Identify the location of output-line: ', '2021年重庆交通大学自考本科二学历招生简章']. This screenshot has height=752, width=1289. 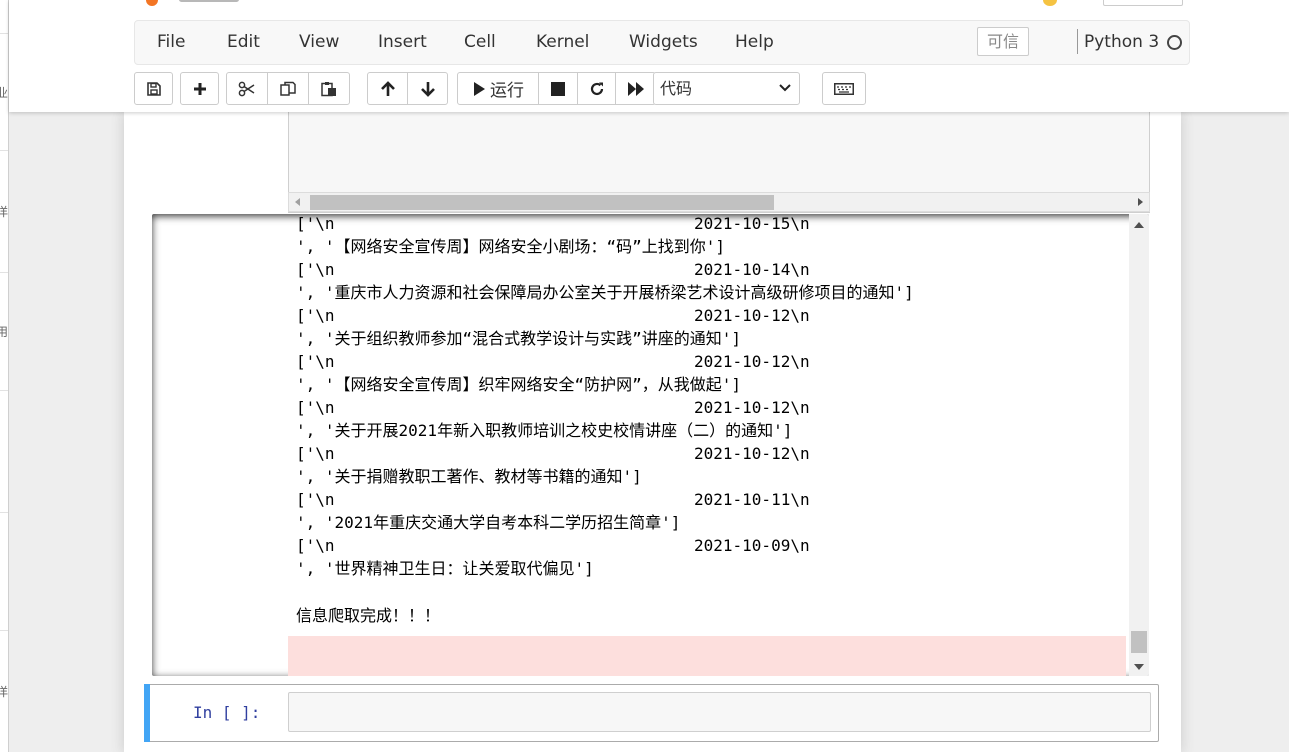
(711, 522).